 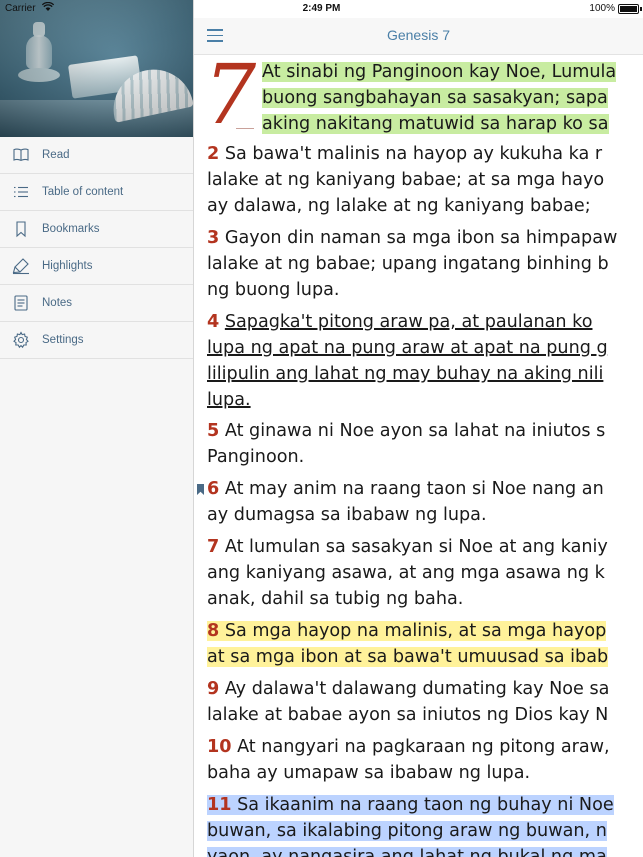 What do you see at coordinates (96, 68) in the screenshot?
I see `cover-image` at bounding box center [96, 68].